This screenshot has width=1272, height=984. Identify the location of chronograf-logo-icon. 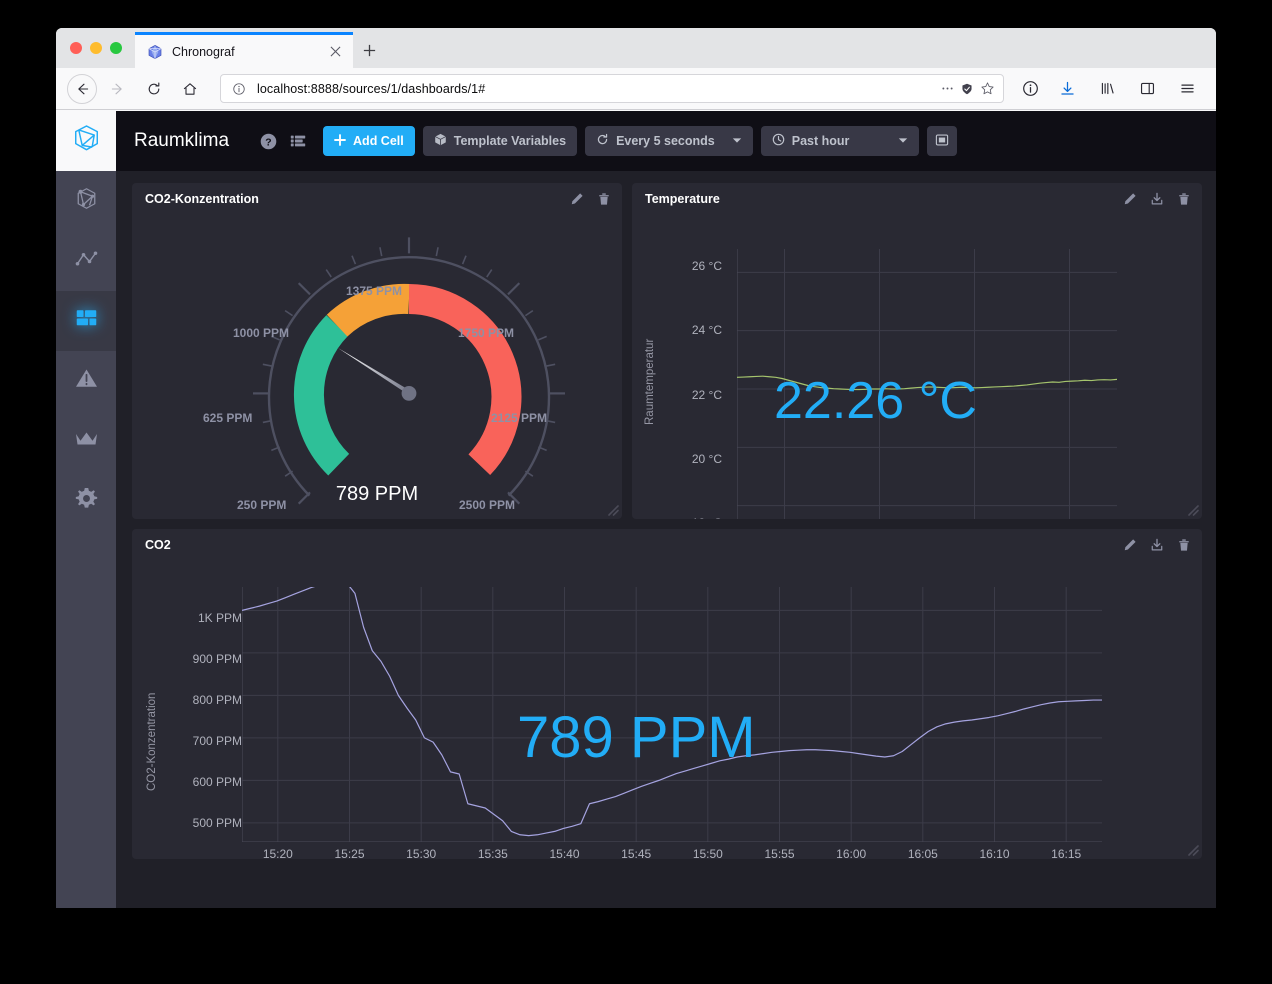
(155, 52).